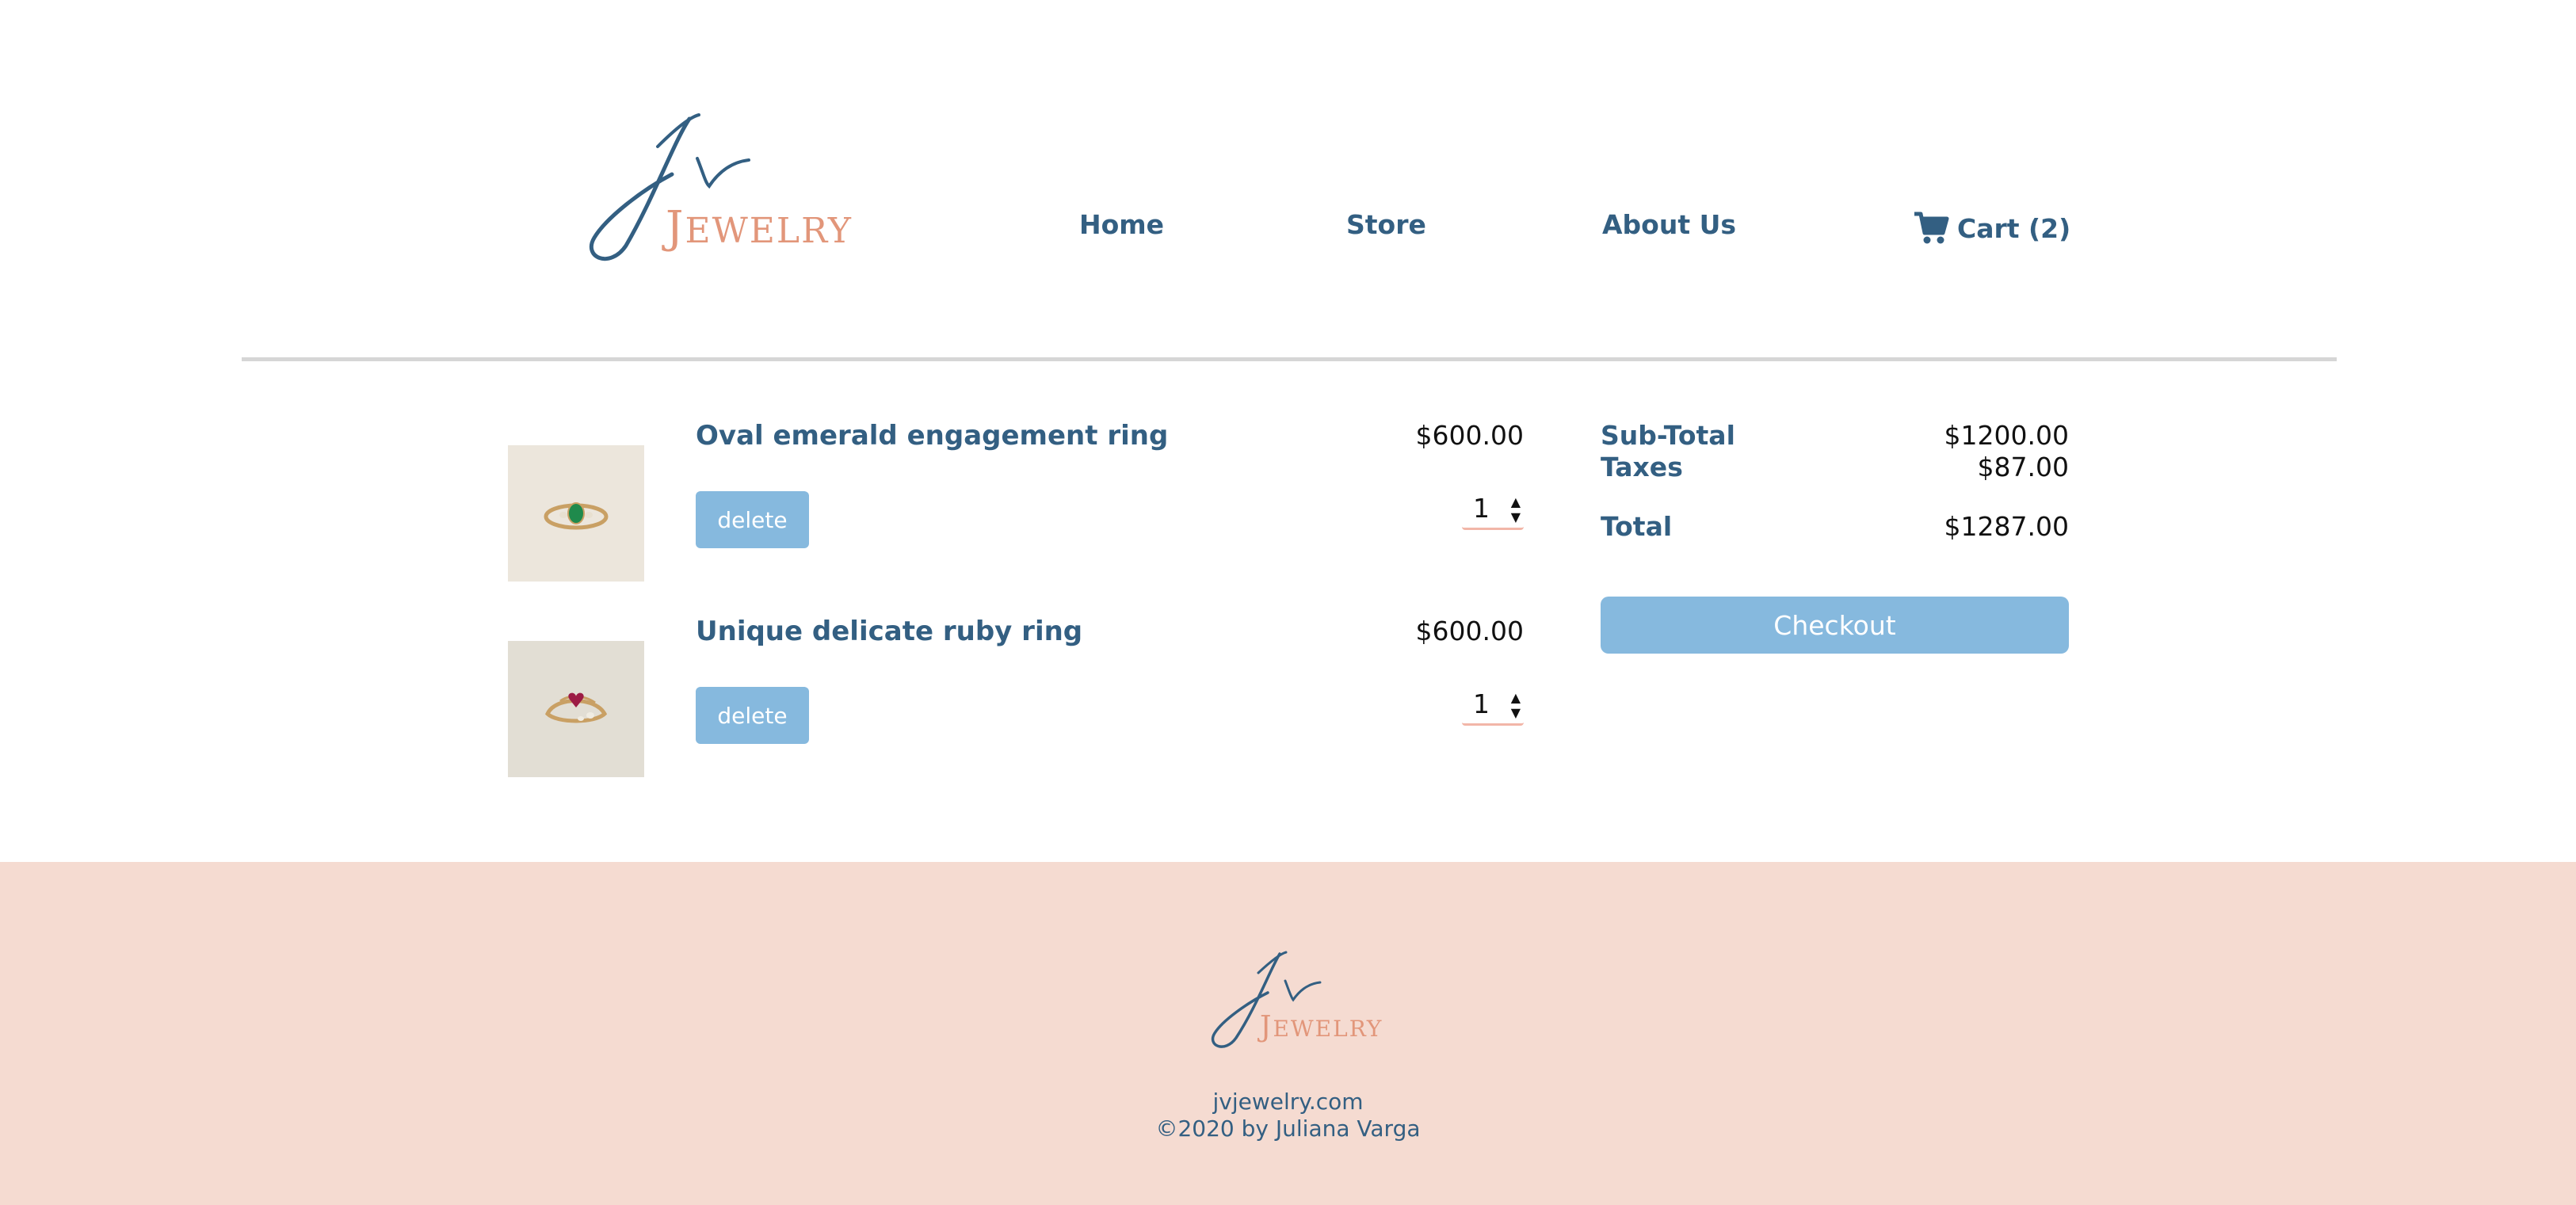  I want to click on footer-logo: JEWELRY, so click(1292, 1004).